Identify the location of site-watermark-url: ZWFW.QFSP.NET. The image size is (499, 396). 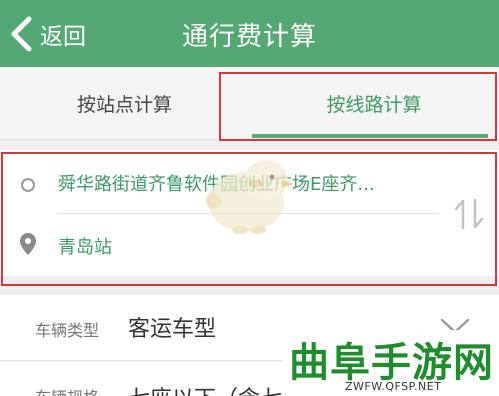
(393, 386).